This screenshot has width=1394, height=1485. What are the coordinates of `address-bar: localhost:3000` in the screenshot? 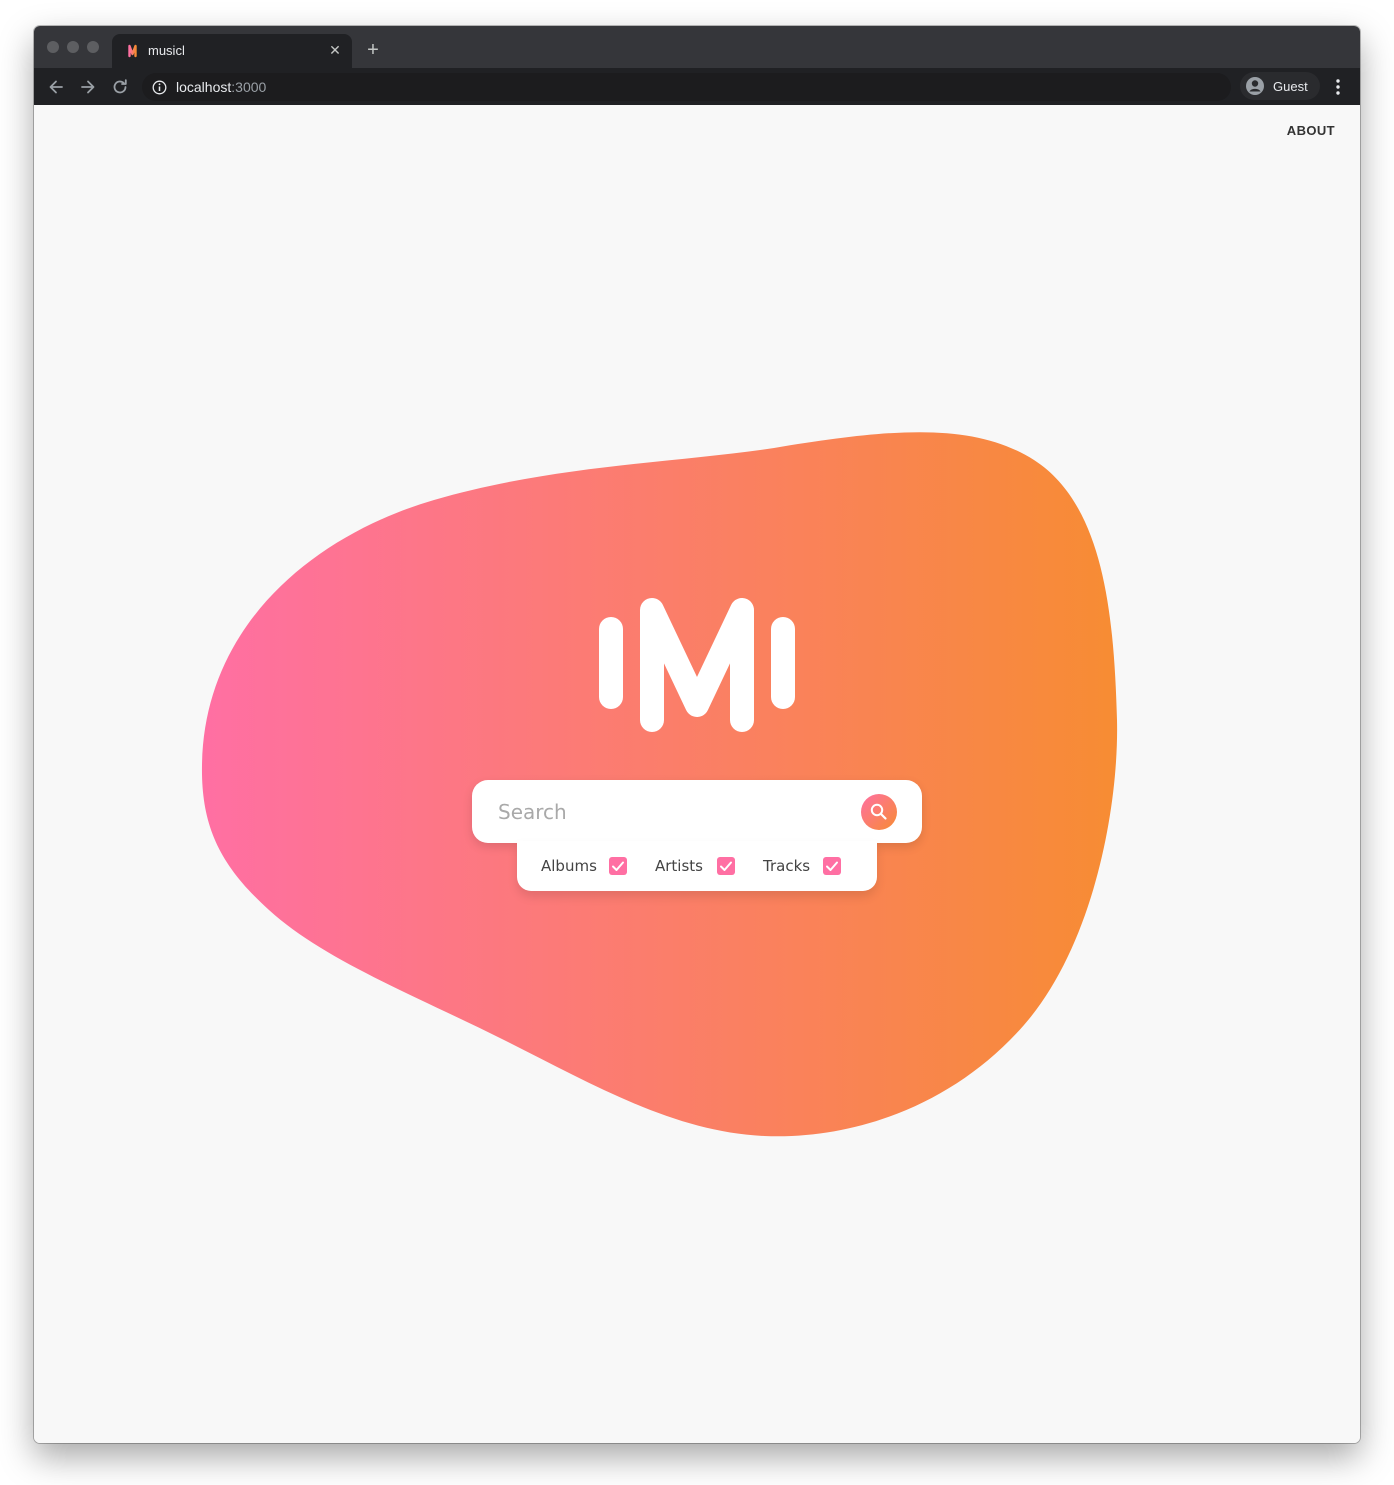 It's located at (686, 87).